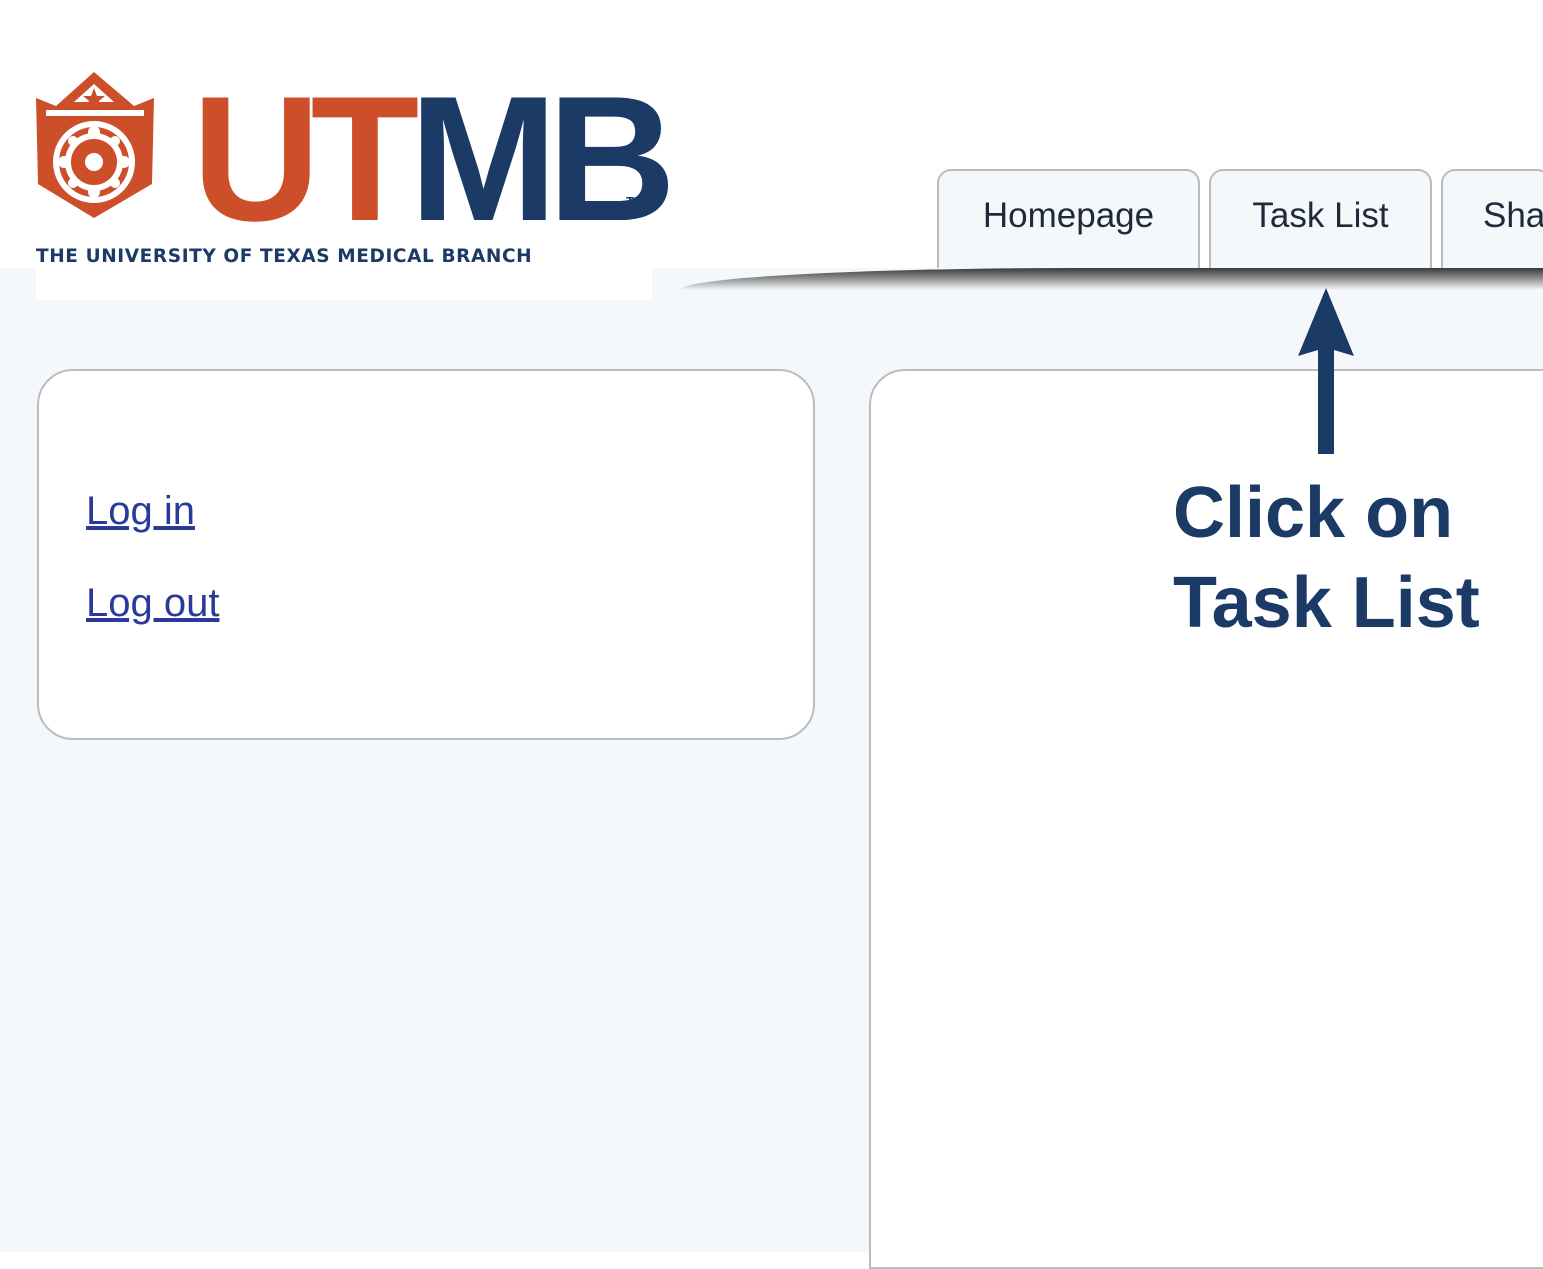  Describe the element at coordinates (1326, 558) in the screenshot. I see `instruction-callout: Click on Task List` at that location.